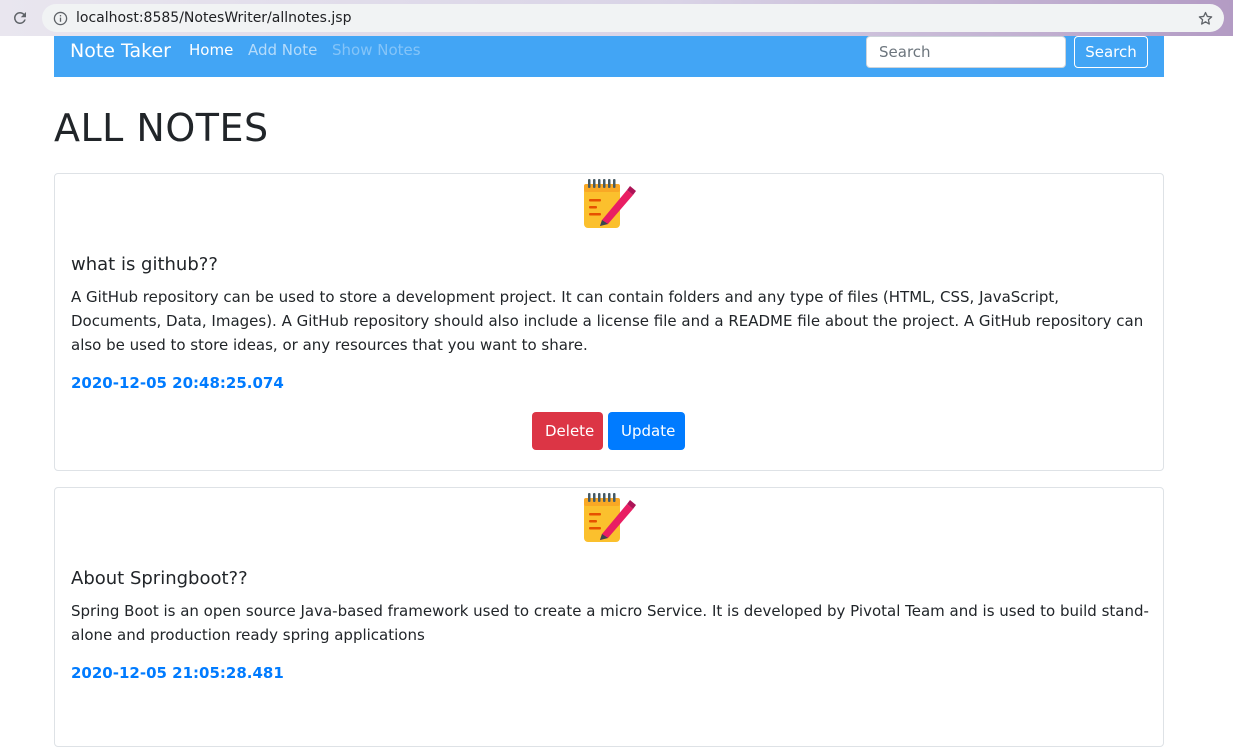  Describe the element at coordinates (966, 52) in the screenshot. I see `search-input` at that location.